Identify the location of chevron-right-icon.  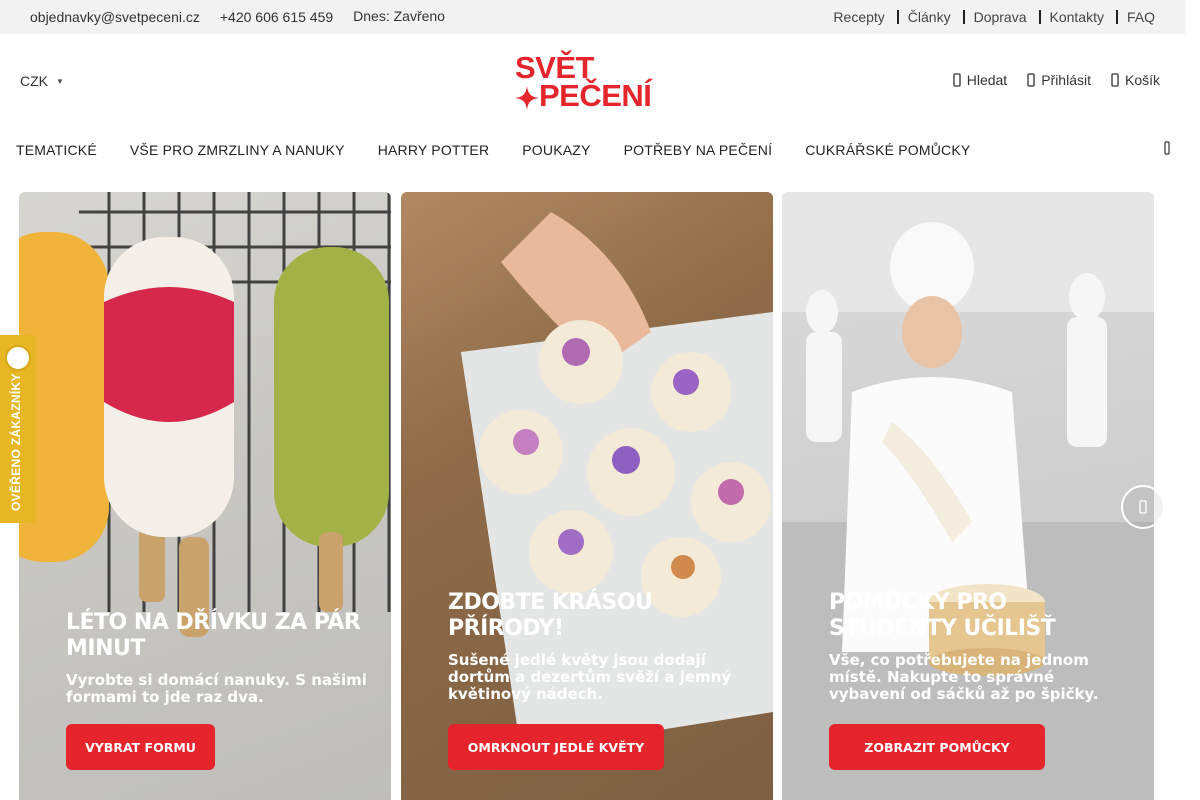
(1143, 507).